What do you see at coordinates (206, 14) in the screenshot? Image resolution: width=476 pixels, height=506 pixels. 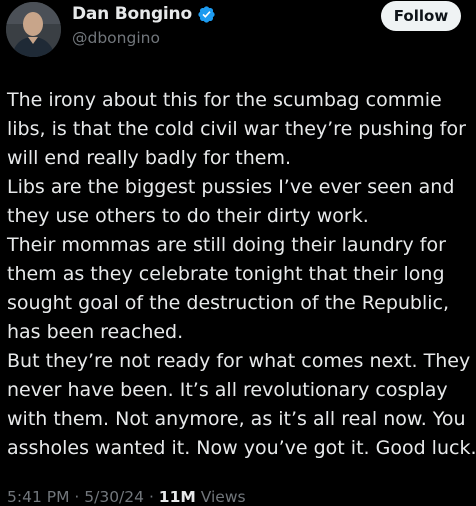 I see `verified-badge-icon` at bounding box center [206, 14].